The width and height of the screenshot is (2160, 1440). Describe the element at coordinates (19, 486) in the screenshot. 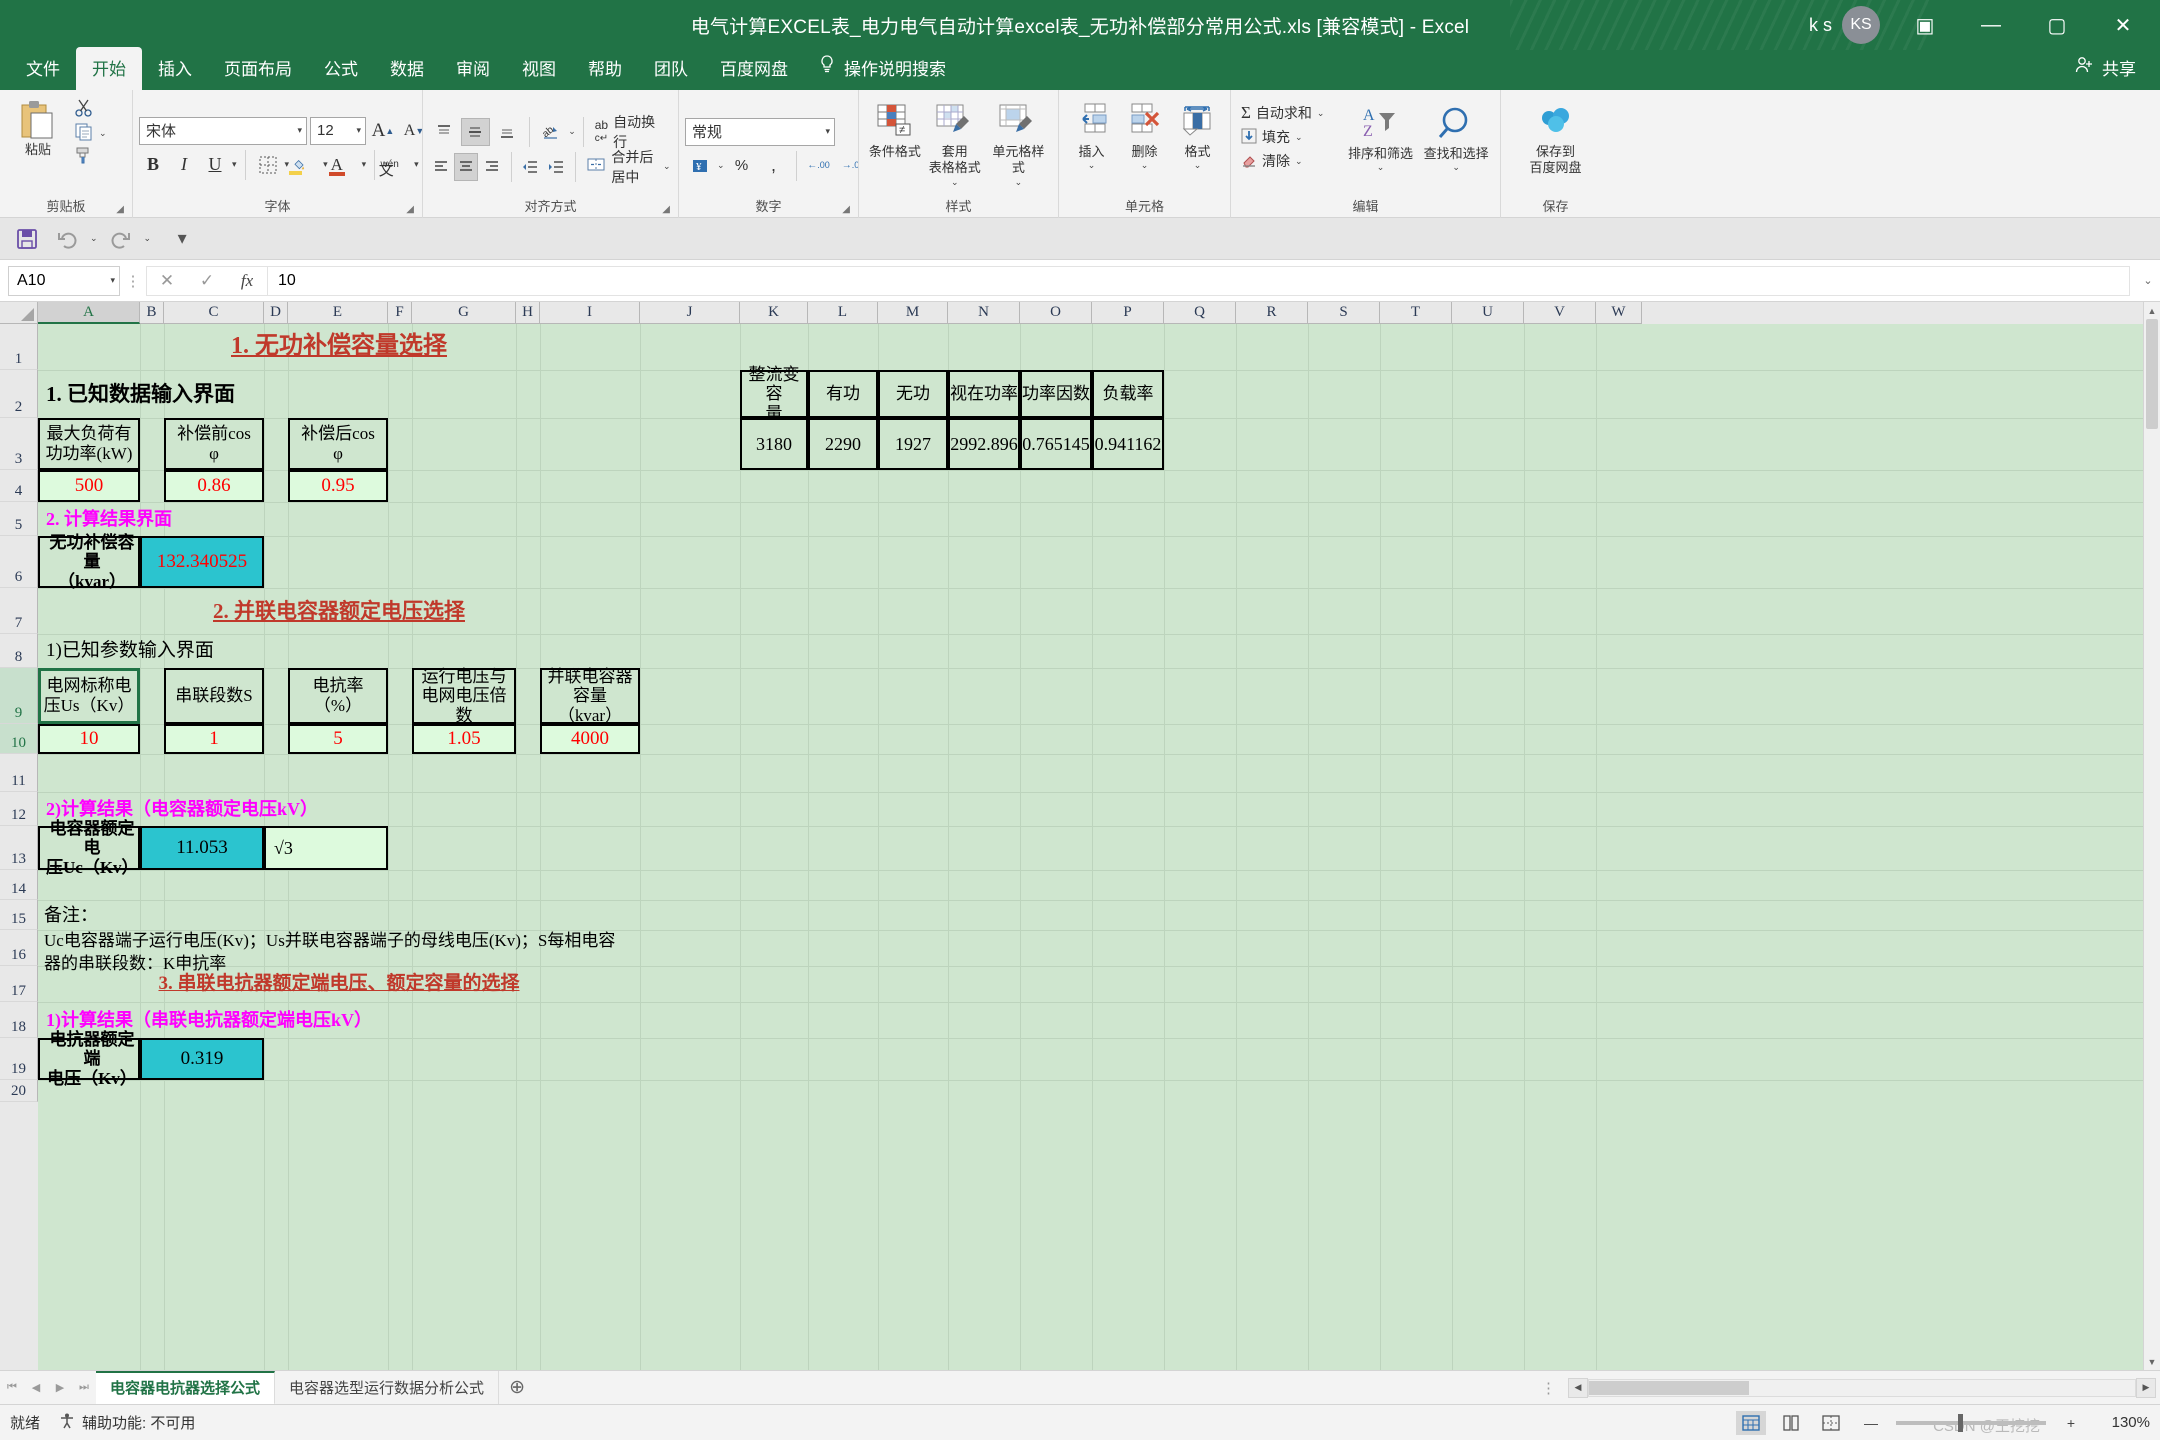

I see `row-header-4: 4` at that location.